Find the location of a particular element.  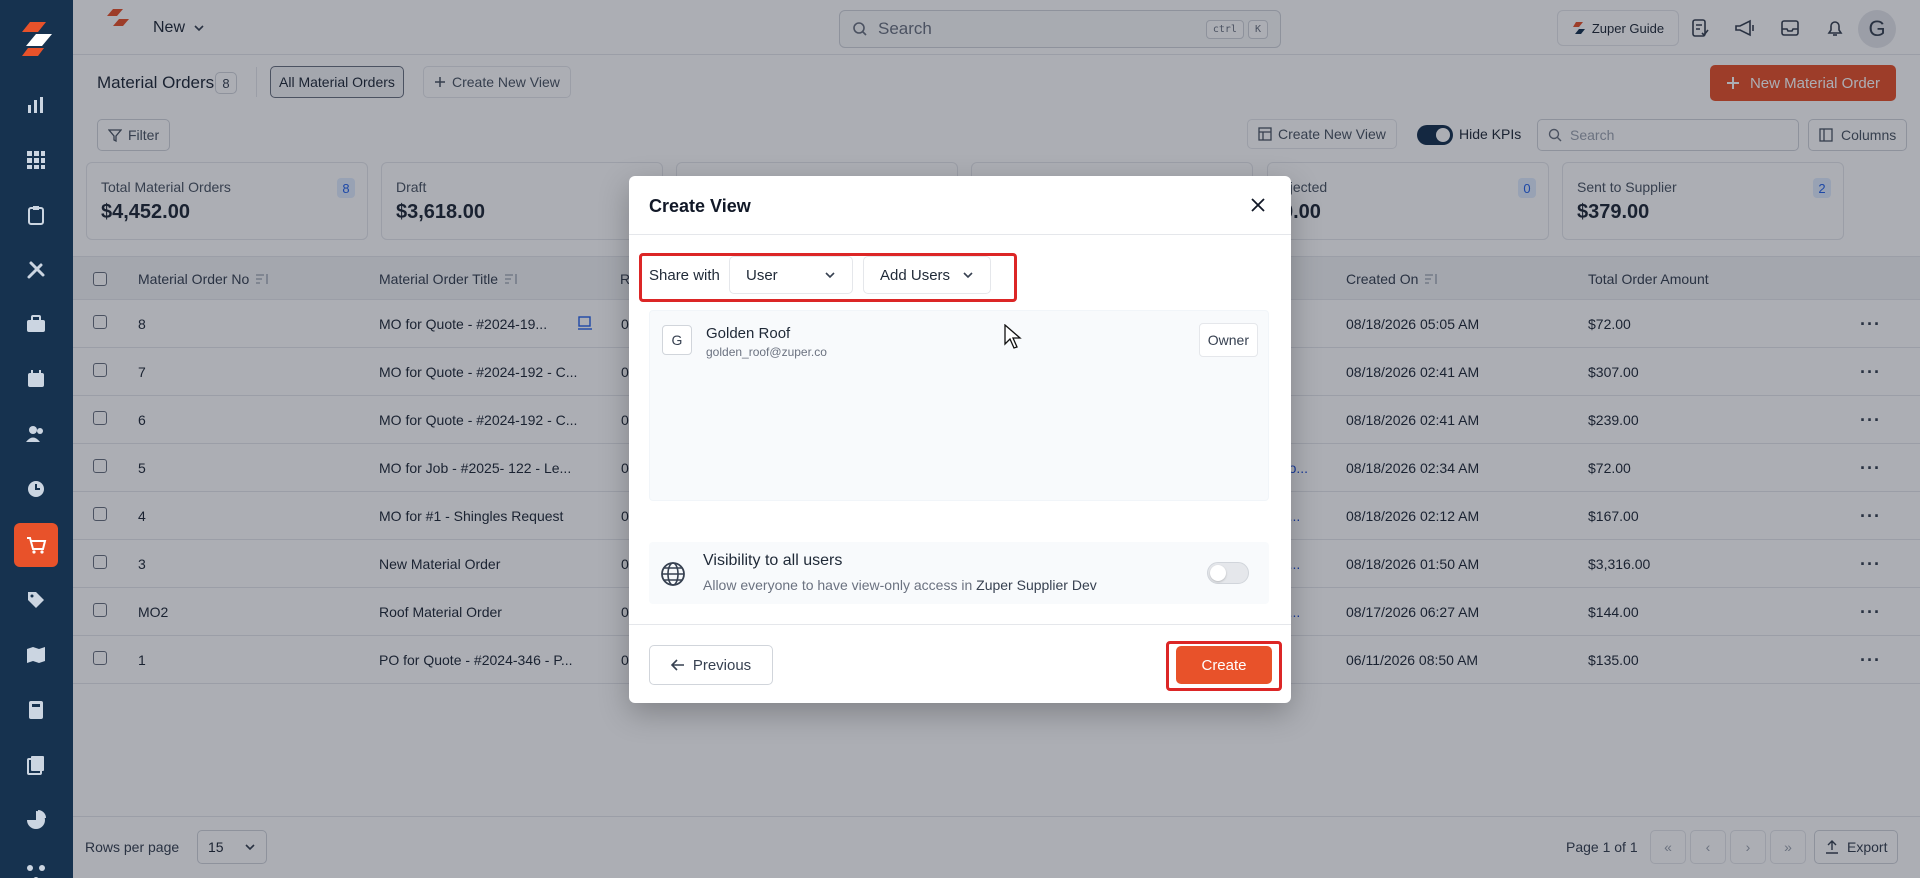

dialog-title: Create View is located at coordinates (700, 206).